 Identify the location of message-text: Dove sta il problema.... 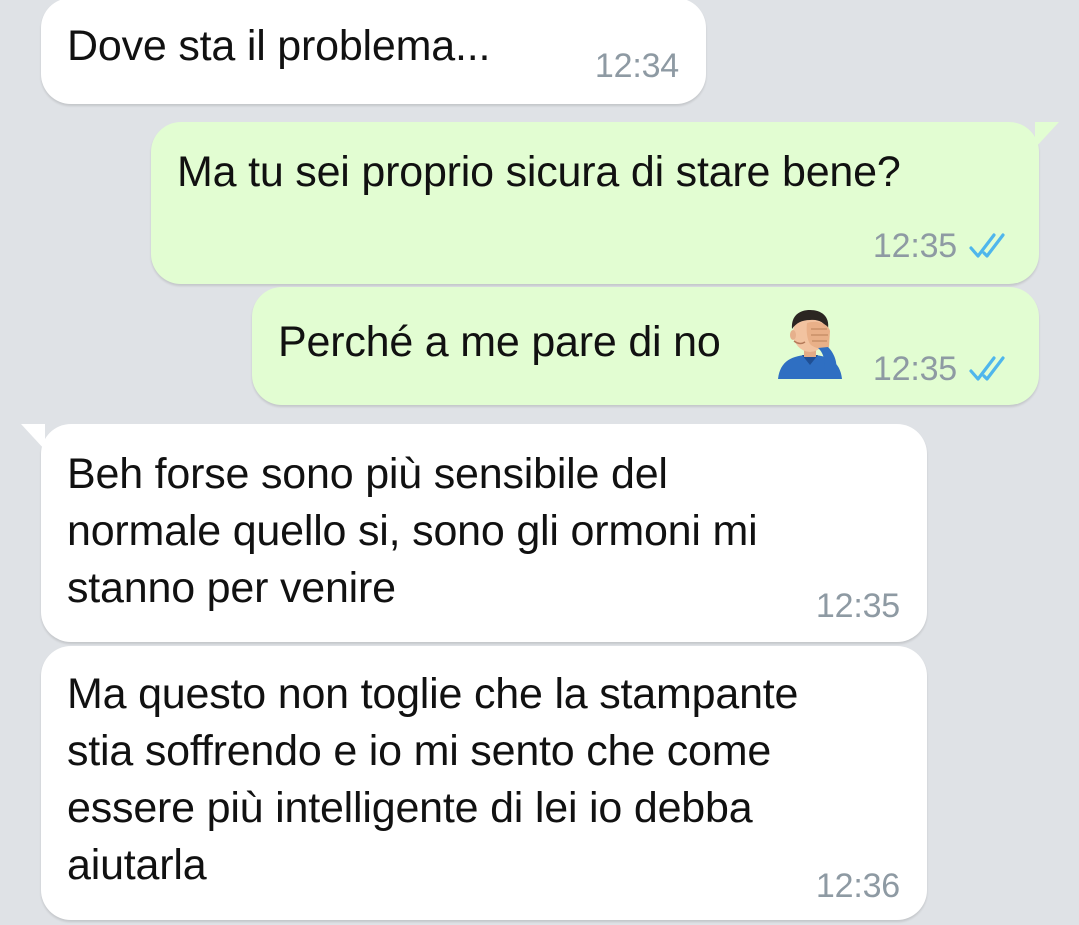
(279, 46).